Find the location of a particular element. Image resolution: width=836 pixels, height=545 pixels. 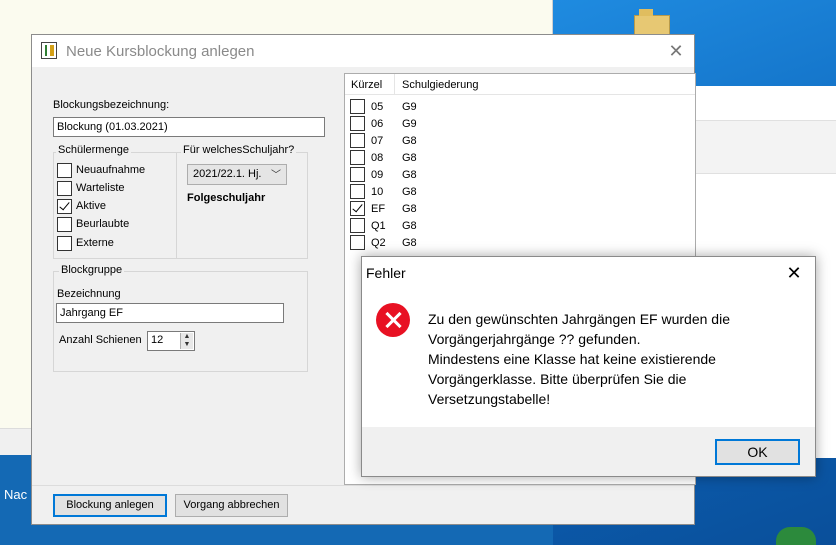

chevron-down-icon: ﹀ is located at coordinates (276, 175).